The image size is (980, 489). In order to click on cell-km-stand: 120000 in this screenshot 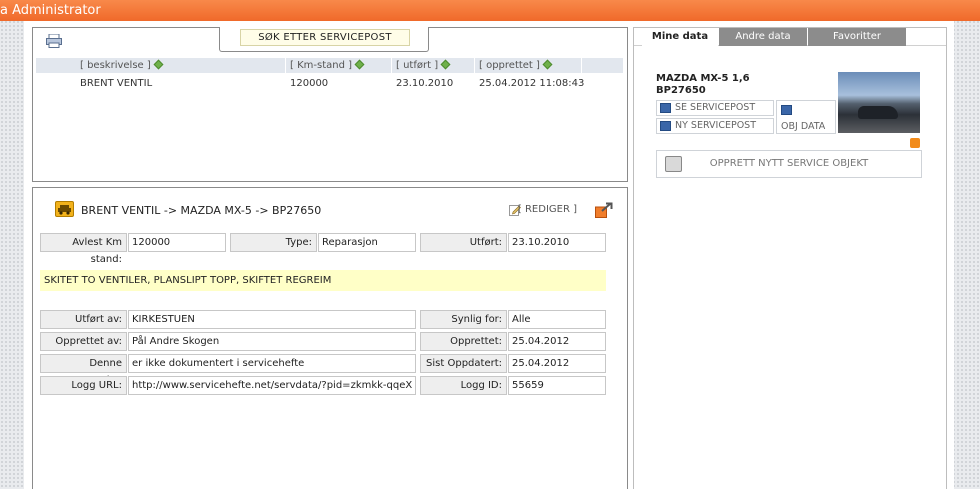, I will do `click(309, 83)`.